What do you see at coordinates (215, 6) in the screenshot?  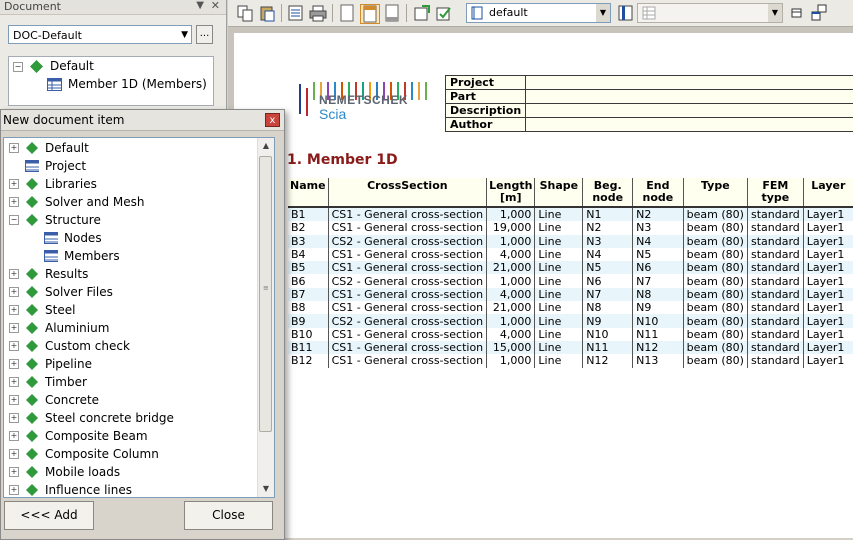 I see `panel-close-icon: ✕` at bounding box center [215, 6].